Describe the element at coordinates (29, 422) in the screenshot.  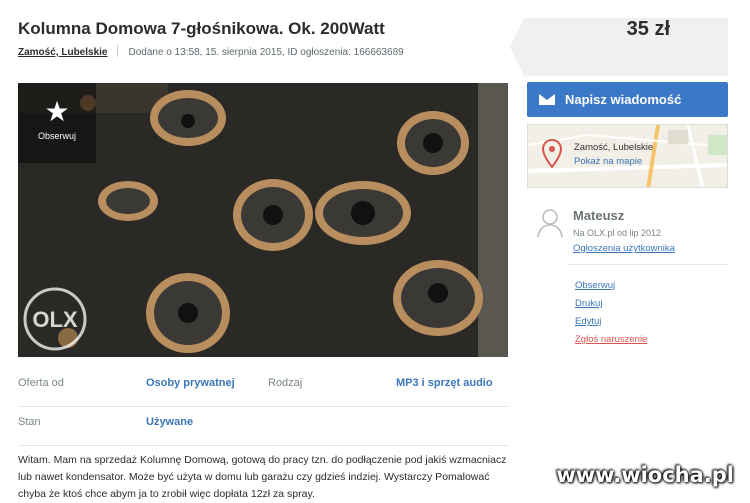
I see `state-label: Stan` at that location.